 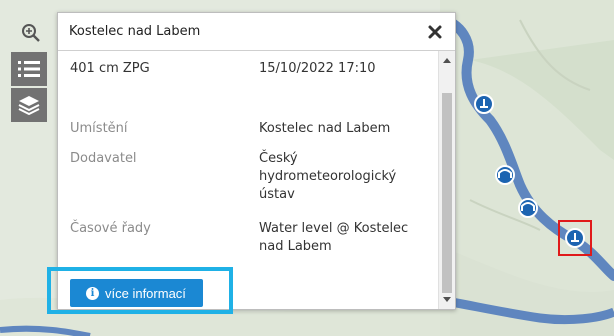 I want to click on timeseries-label: Časové řady, so click(x=110, y=228).